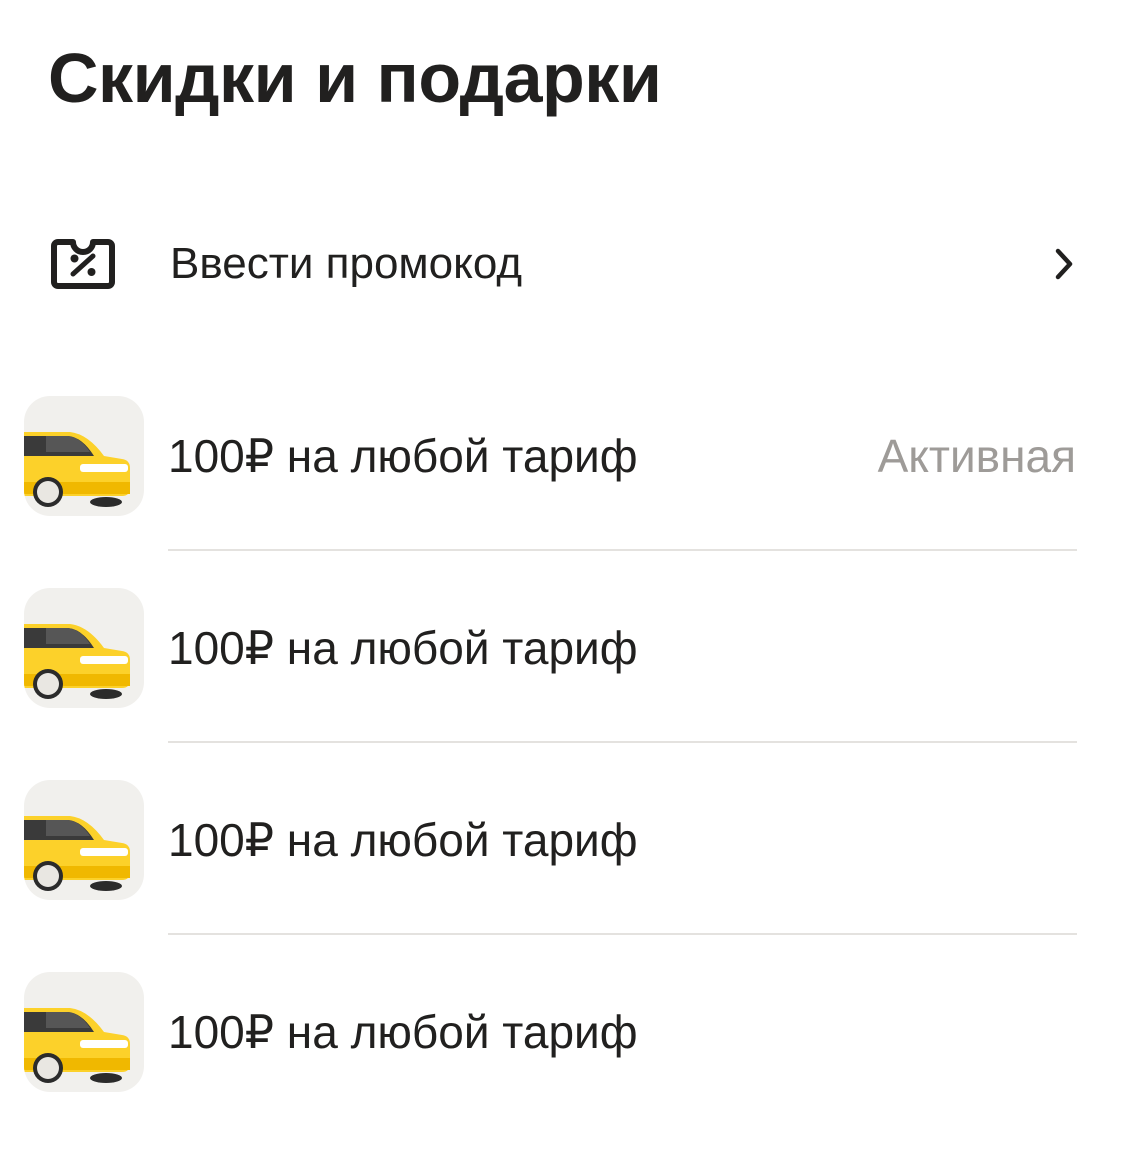 Image resolution: width=1125 pixels, height=1165 pixels. Describe the element at coordinates (562, 264) in the screenshot. I see `enter-promo-code-row: Ввести промокод` at that location.